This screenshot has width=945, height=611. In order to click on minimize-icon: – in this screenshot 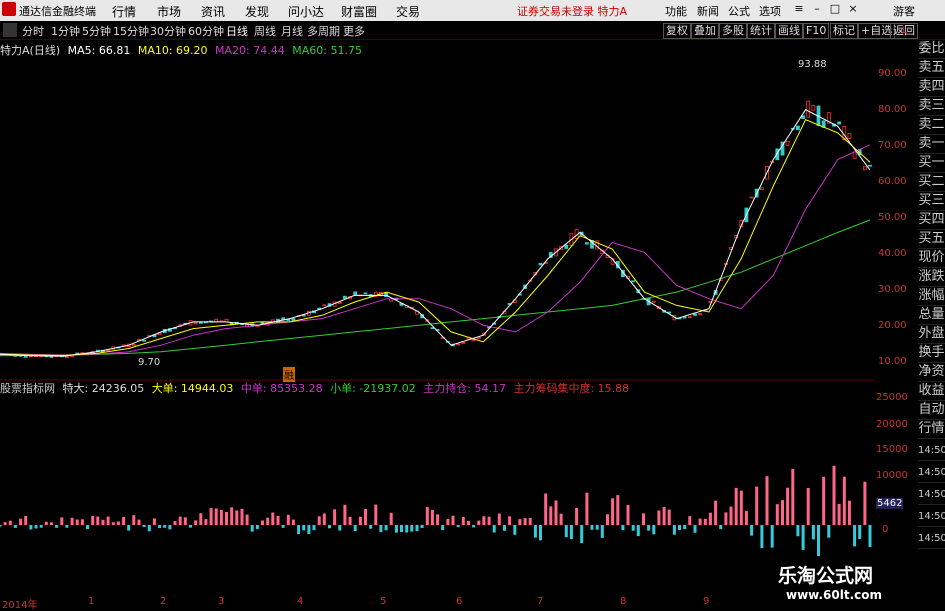, I will do `click(817, 9)`.